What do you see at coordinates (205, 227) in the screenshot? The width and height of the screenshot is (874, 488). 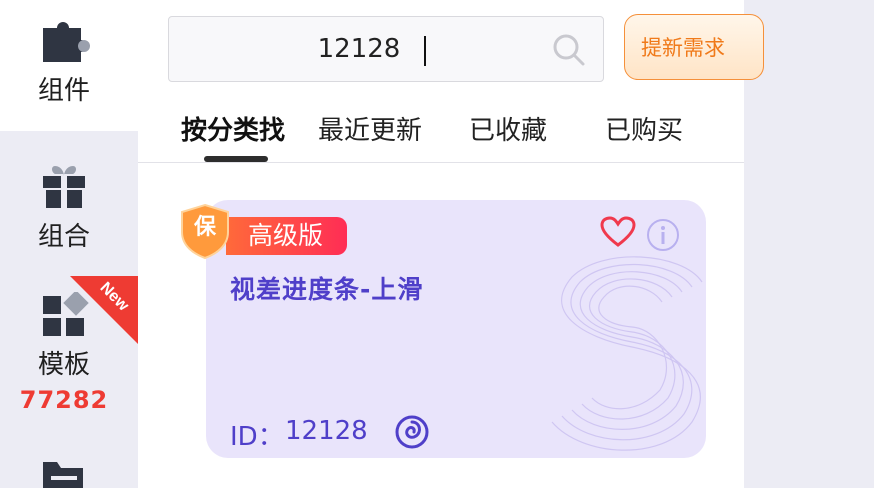 I see `shield-char: 保` at bounding box center [205, 227].